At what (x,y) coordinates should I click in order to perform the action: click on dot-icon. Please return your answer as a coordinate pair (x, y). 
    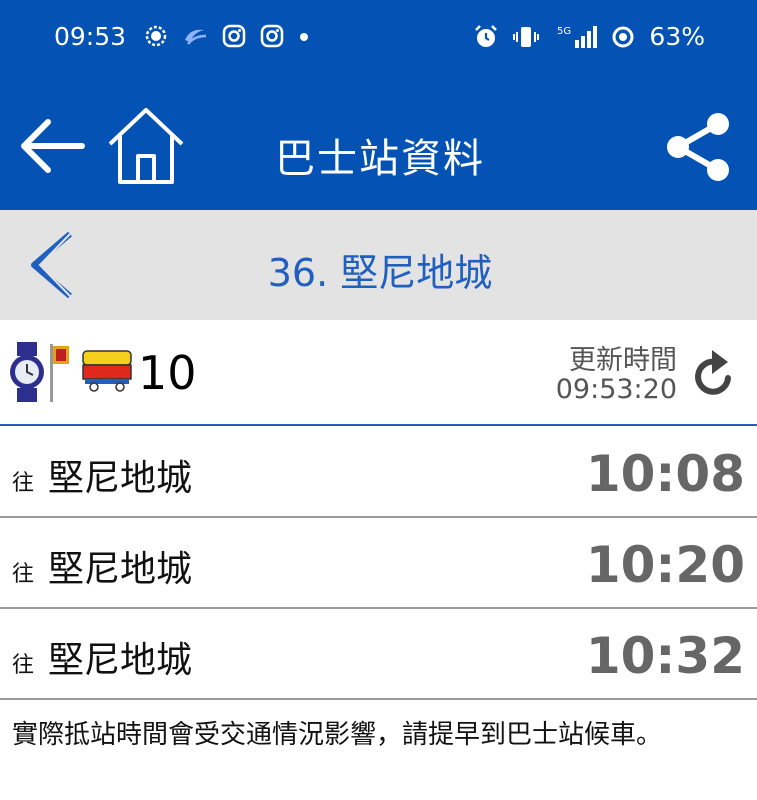
    Looking at the image, I should click on (304, 37).